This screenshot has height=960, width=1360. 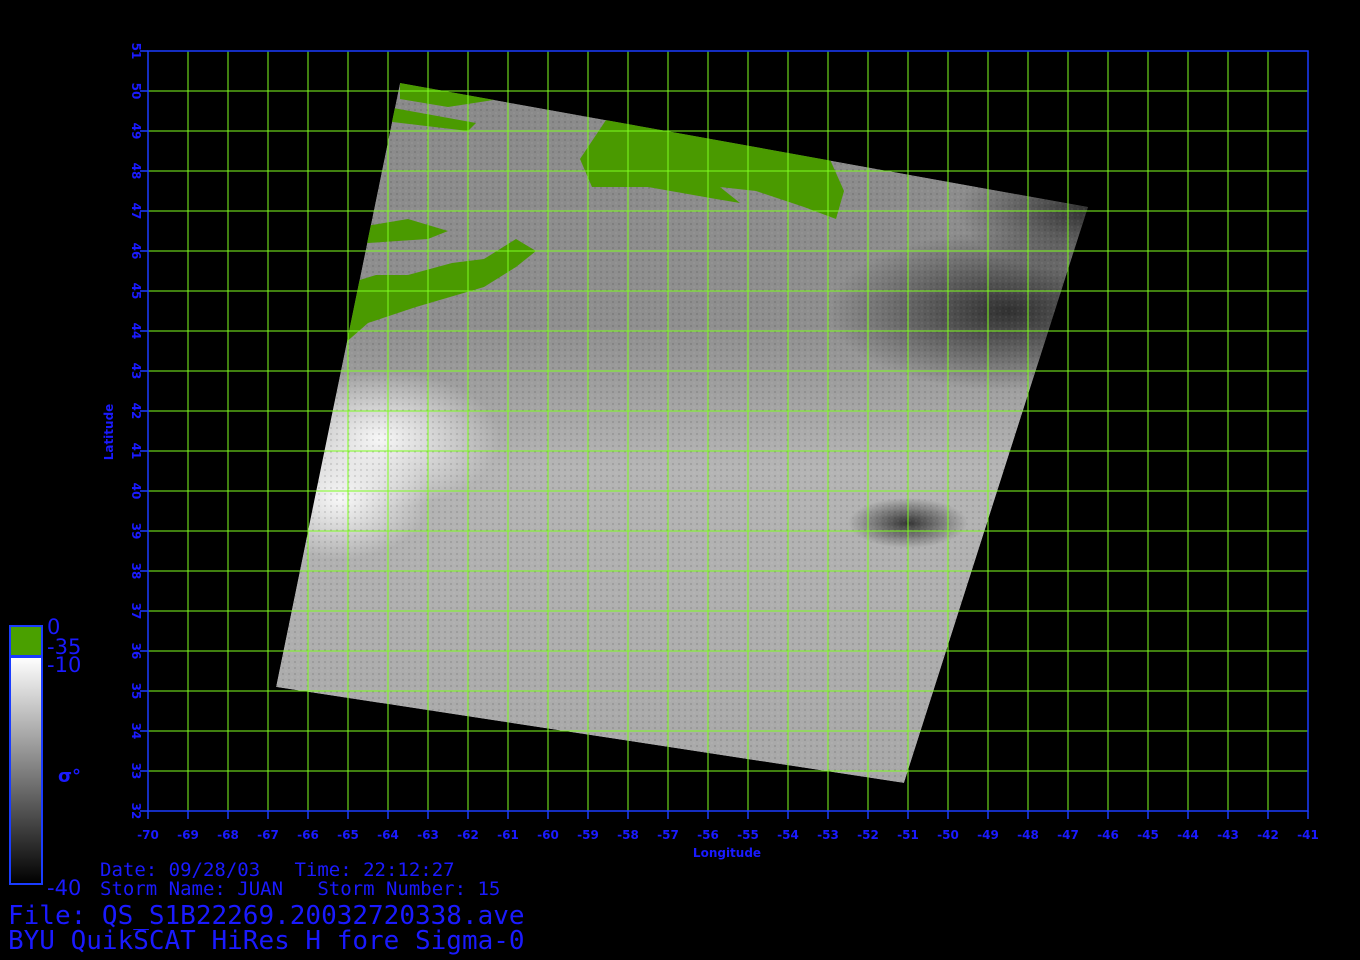 What do you see at coordinates (668, 835) in the screenshot?
I see `x-tick-label: -57` at bounding box center [668, 835].